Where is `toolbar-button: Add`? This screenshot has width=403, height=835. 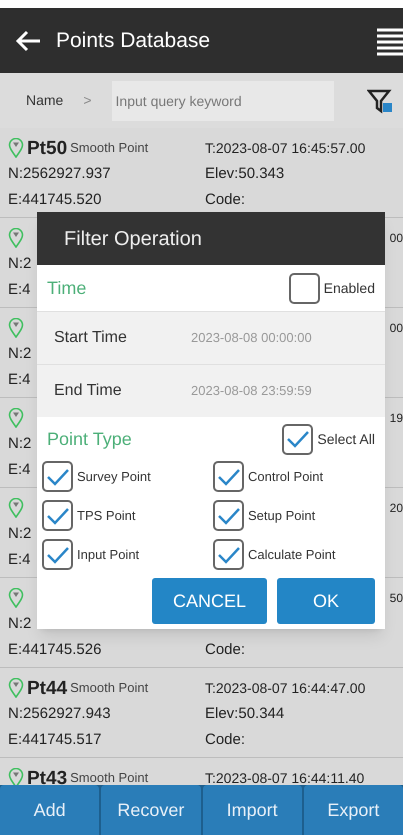 toolbar-button: Add is located at coordinates (50, 810).